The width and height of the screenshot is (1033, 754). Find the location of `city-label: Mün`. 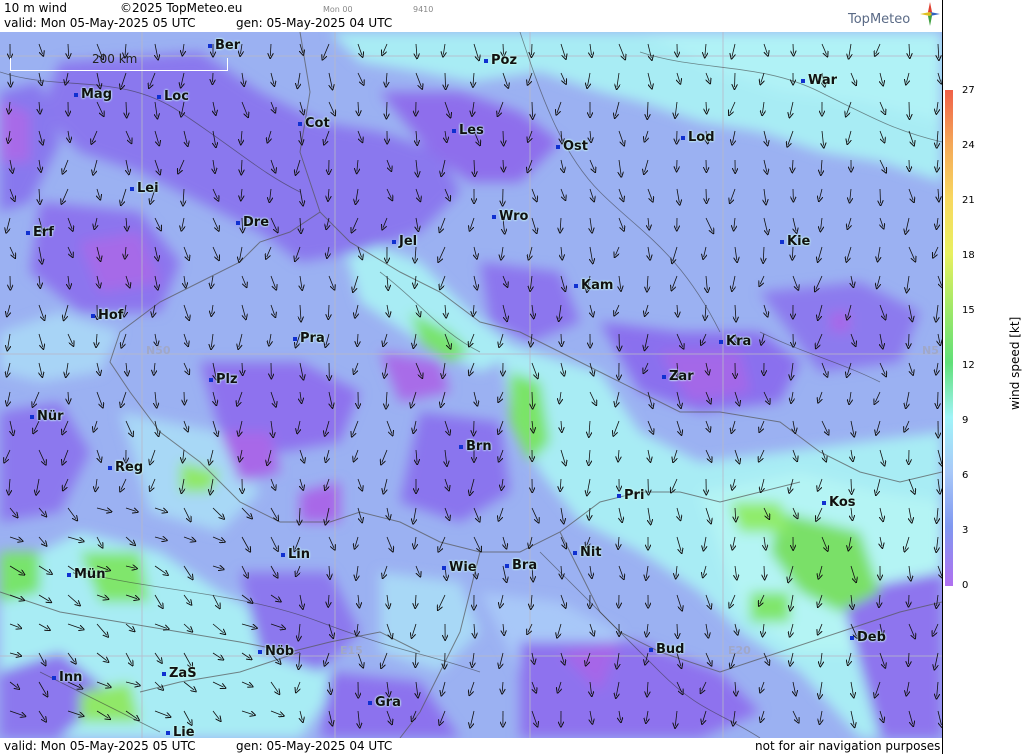

city-label: Mün is located at coordinates (86, 574).